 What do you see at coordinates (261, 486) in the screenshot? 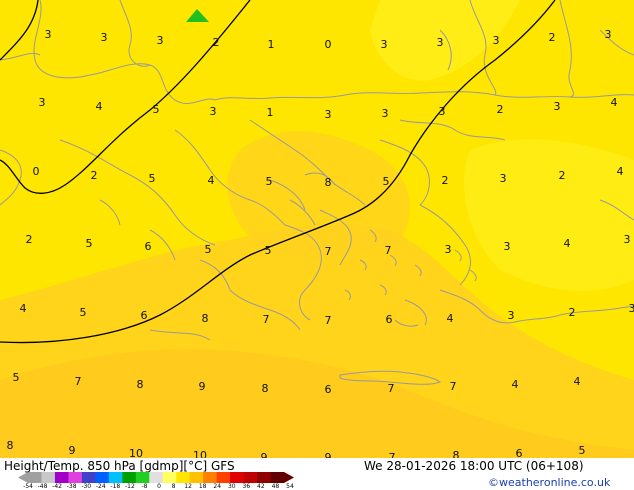
I see `legend-tick: 42` at bounding box center [261, 486].